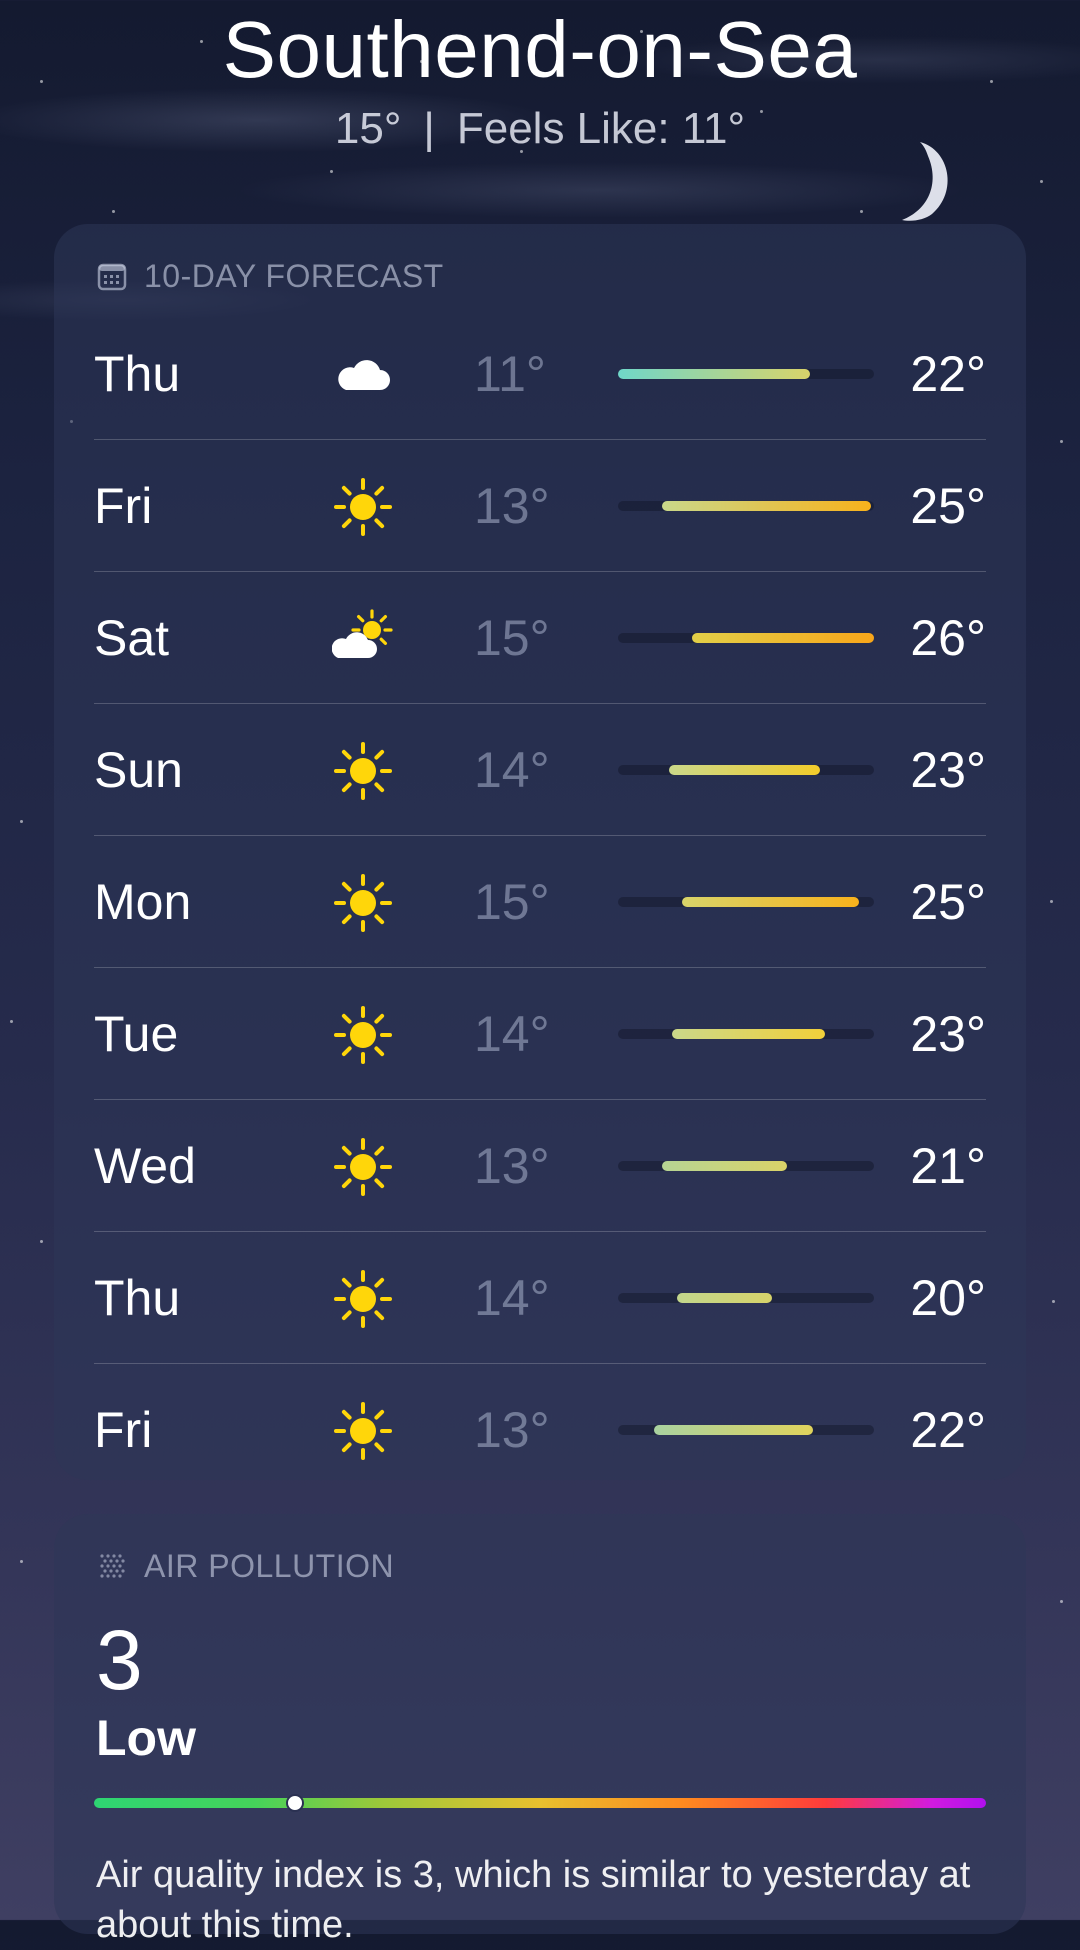 The width and height of the screenshot is (1080, 1950). Describe the element at coordinates (601, 128) in the screenshot. I see `feels-like: Feels Like: 11°` at that location.